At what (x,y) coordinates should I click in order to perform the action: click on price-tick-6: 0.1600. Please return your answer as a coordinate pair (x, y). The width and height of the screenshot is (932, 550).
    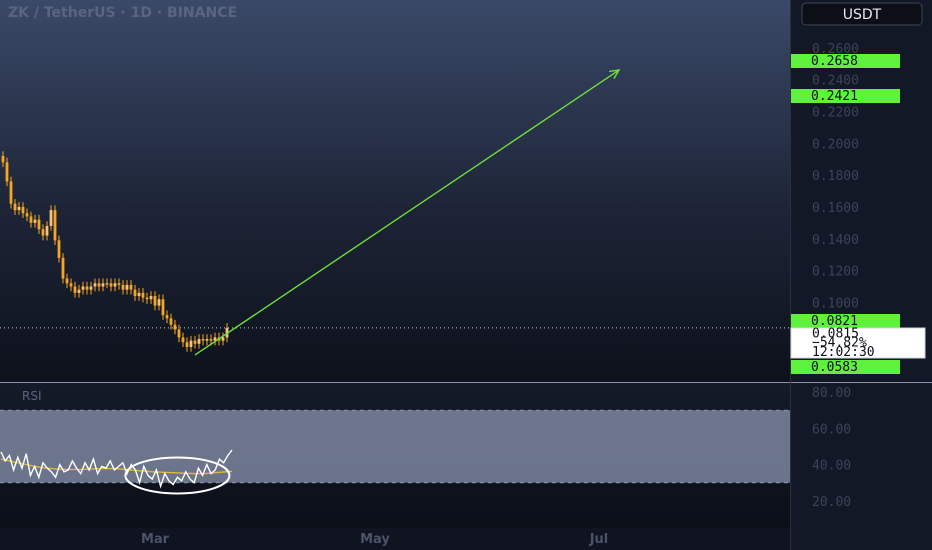
    Looking at the image, I should click on (835, 208).